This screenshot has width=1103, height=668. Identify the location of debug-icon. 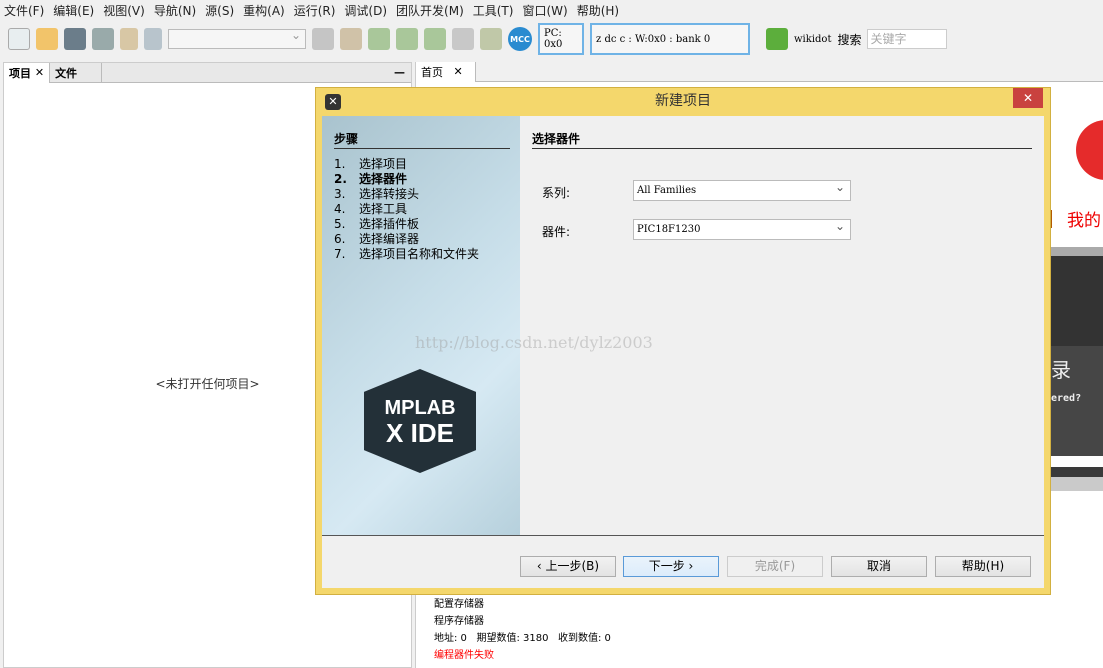
(491, 39).